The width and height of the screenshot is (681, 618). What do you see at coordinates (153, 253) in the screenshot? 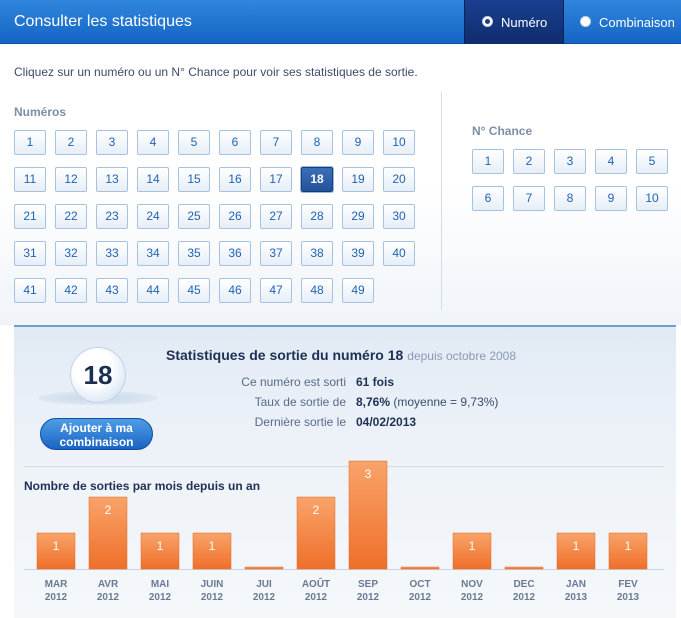
I see `numero-button-34: 34` at bounding box center [153, 253].